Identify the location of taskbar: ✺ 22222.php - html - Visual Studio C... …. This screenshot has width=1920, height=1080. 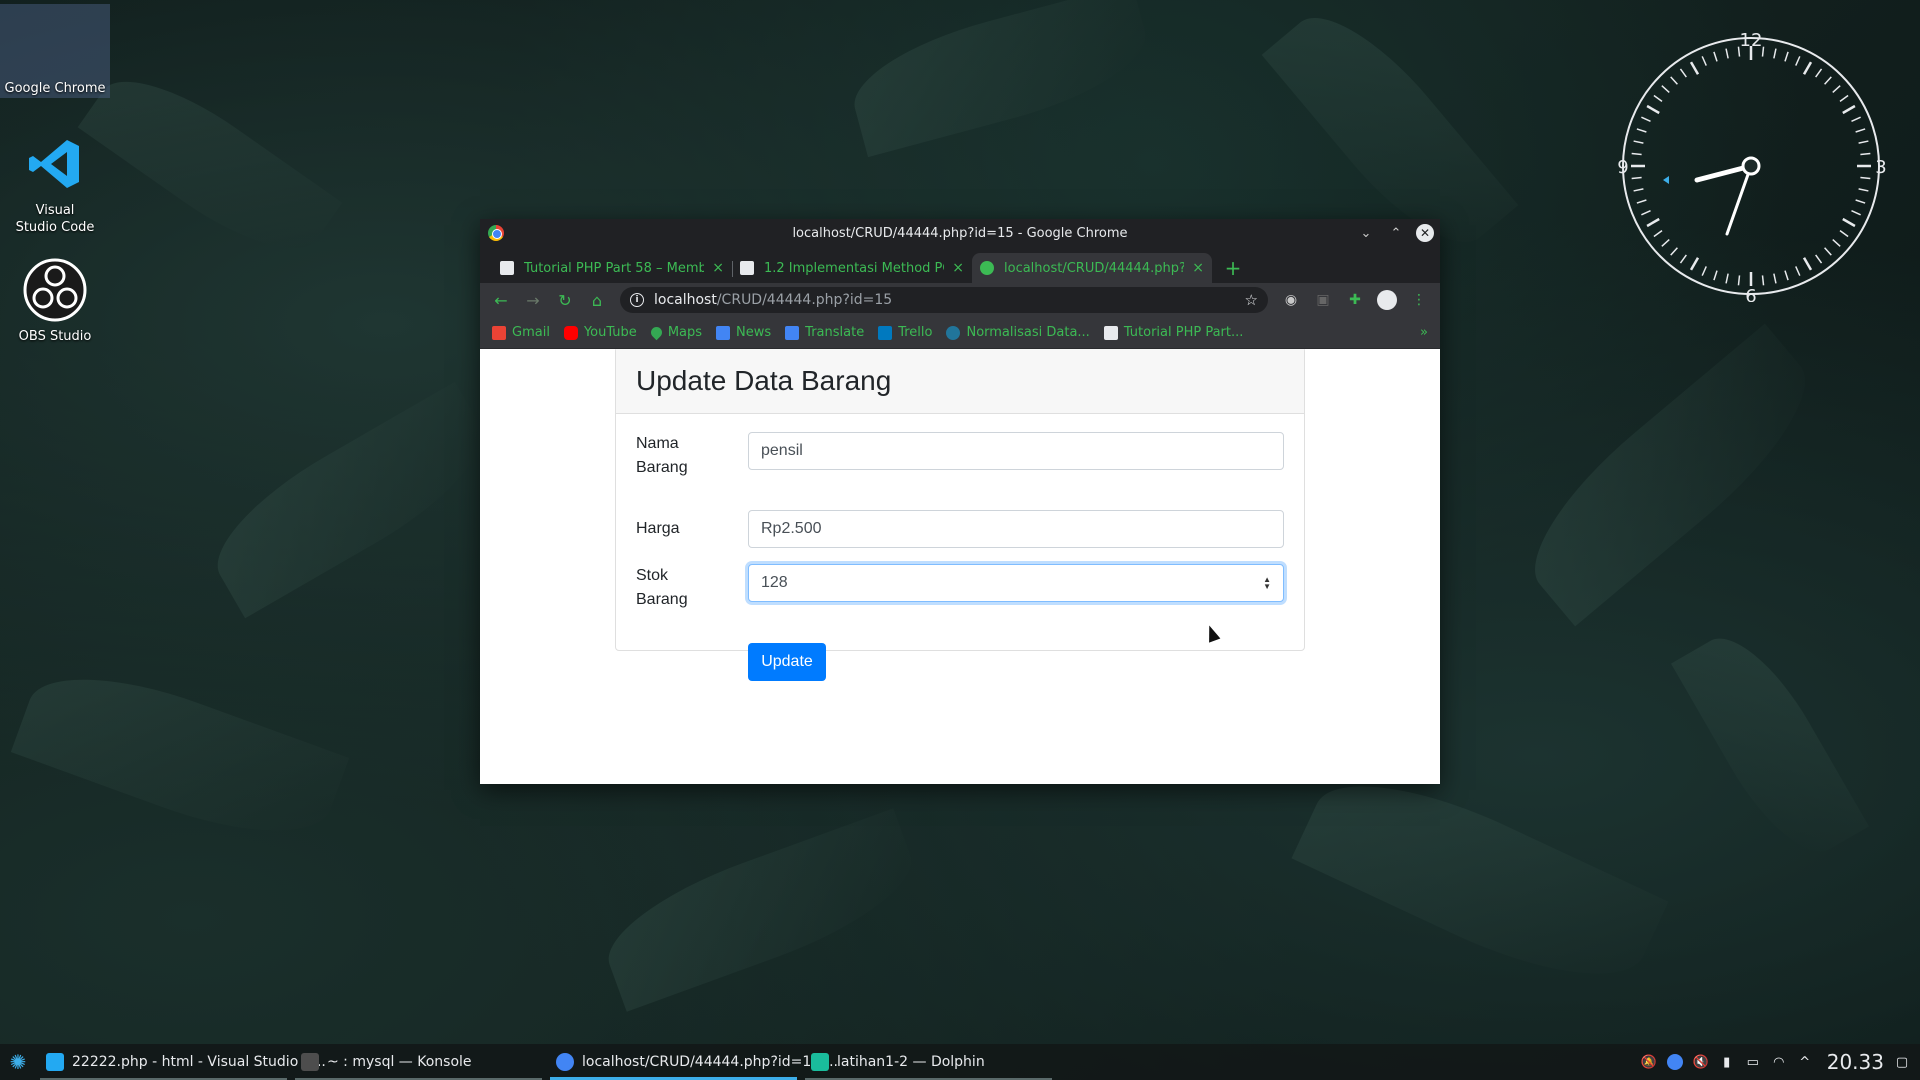
(960, 1062).